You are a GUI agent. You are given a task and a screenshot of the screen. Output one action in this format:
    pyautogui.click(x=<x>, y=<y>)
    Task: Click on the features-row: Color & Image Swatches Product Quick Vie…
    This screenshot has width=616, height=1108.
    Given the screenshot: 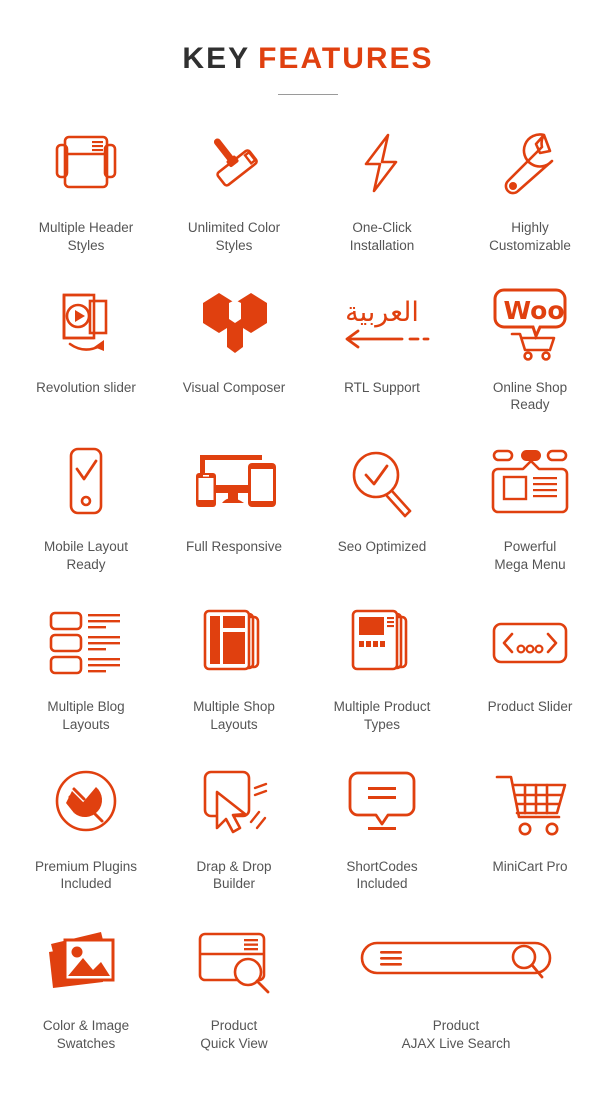 What is the action you would take?
    pyautogui.click(x=308, y=986)
    